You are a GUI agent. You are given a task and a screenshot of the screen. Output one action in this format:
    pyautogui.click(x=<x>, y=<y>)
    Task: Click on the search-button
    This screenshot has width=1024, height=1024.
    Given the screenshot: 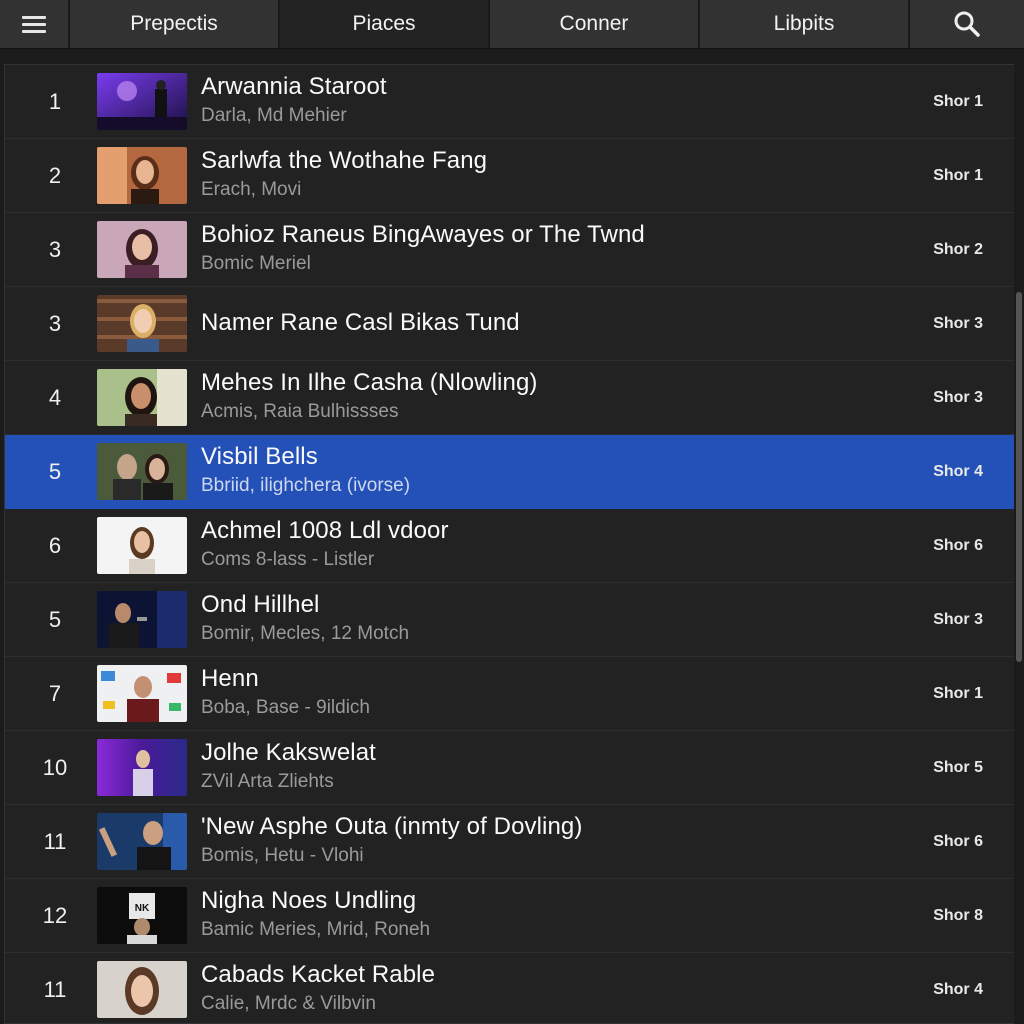 What is the action you would take?
    pyautogui.click(x=967, y=24)
    